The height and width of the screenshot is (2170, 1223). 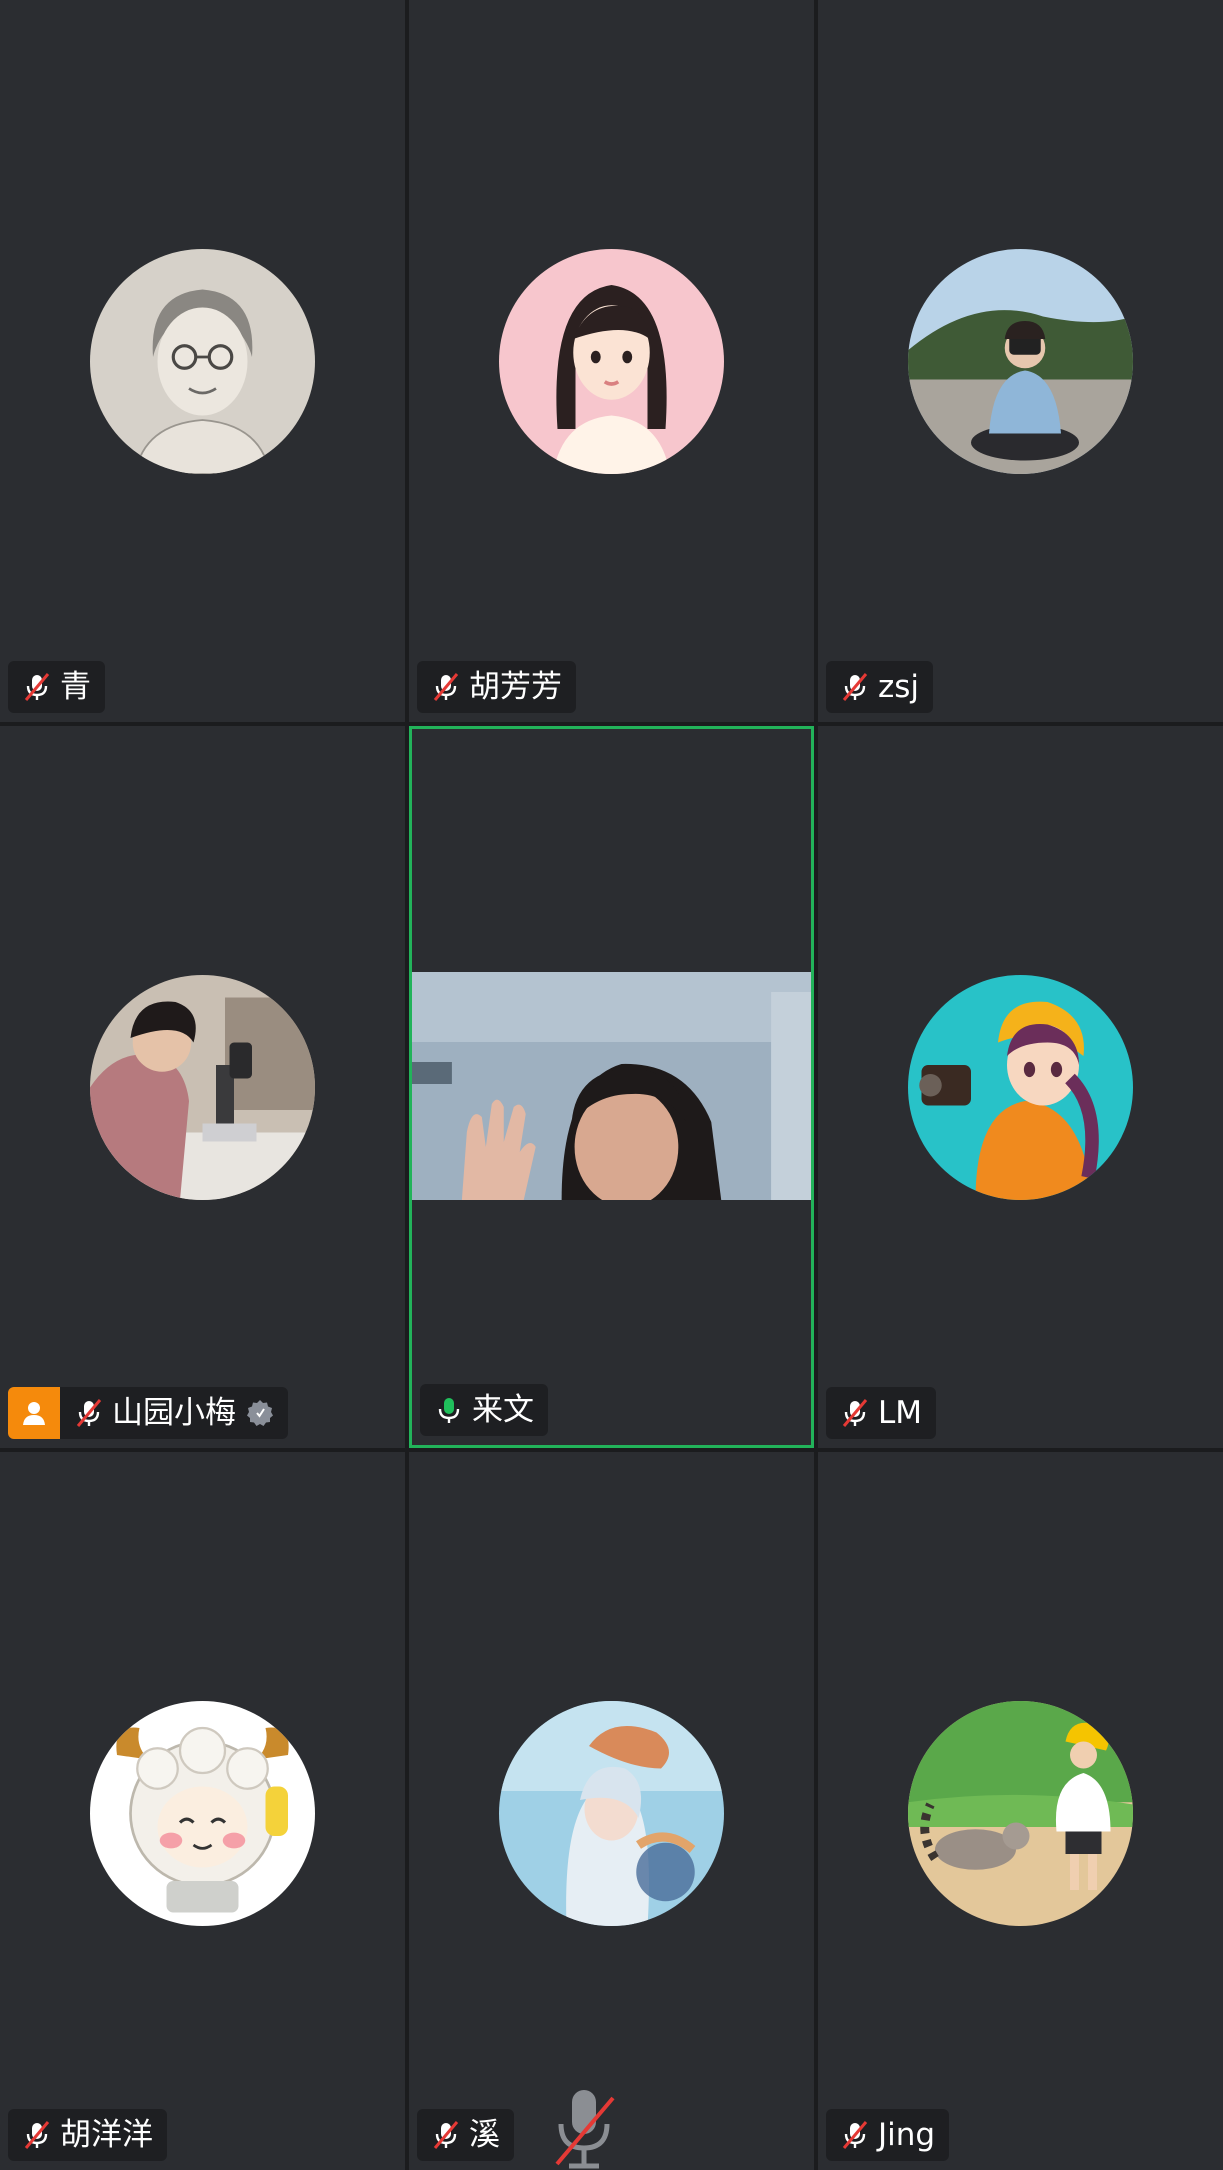 What do you see at coordinates (1020, 1813) in the screenshot?
I see `child-with-lemur-avatar` at bounding box center [1020, 1813].